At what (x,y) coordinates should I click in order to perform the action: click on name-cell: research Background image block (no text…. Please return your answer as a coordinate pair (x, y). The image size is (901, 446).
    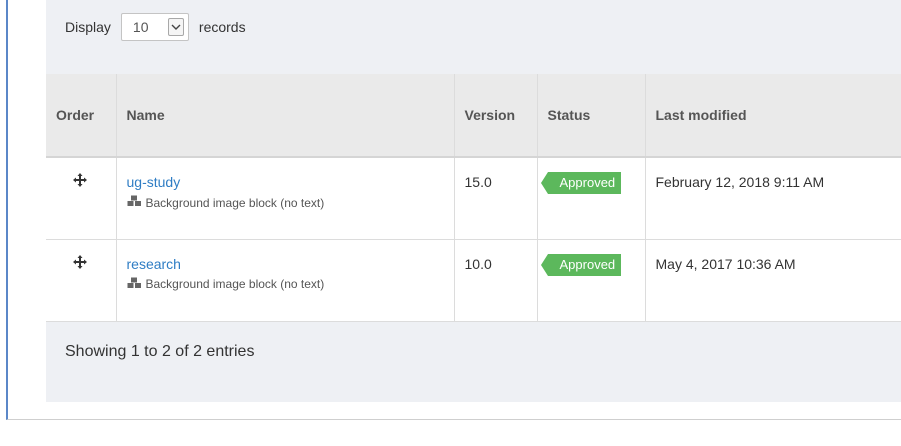
    Looking at the image, I should click on (285, 280).